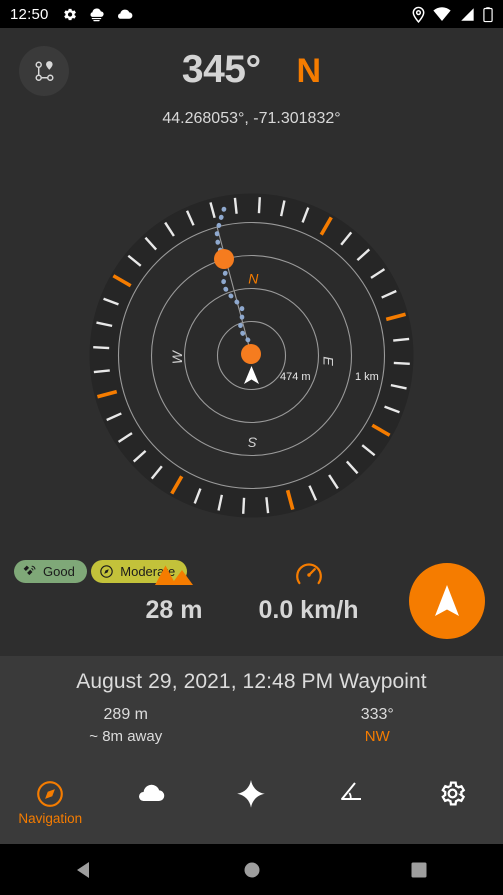  What do you see at coordinates (351, 791) in the screenshot?
I see `angle-icon` at bounding box center [351, 791].